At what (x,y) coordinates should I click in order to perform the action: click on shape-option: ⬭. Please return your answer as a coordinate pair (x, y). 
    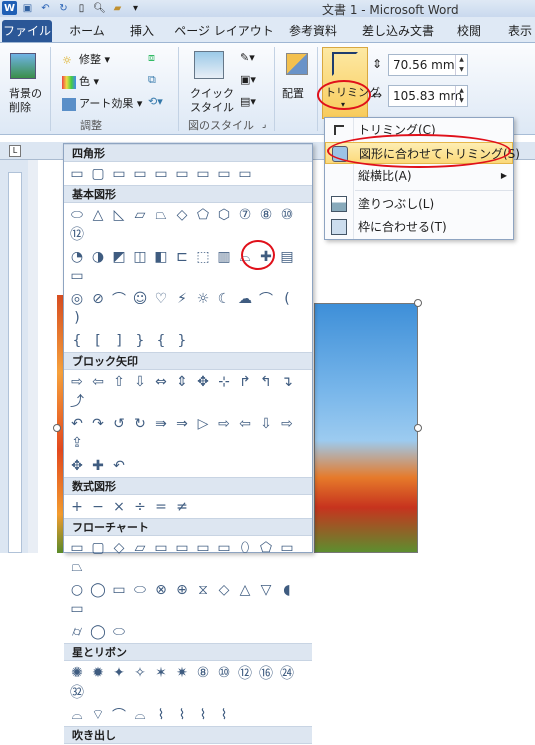
    Looking at the image, I should click on (77, 214).